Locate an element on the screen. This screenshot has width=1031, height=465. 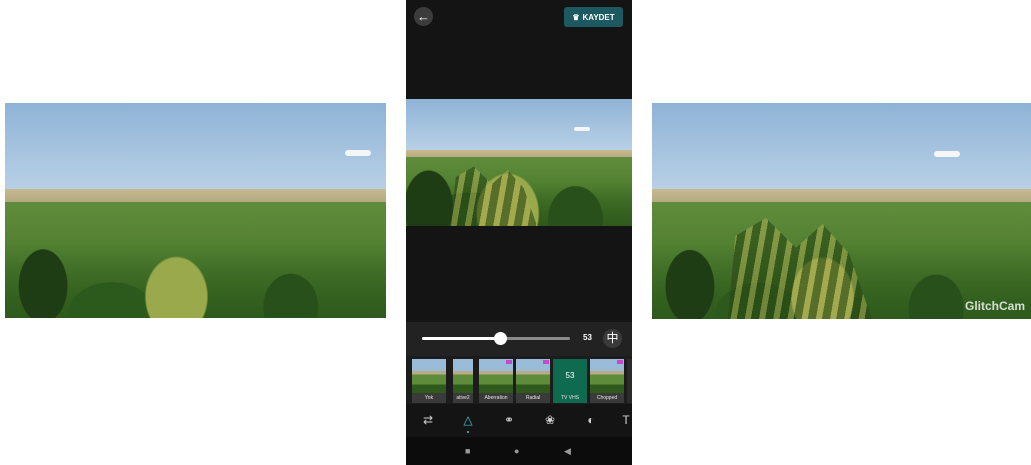
filter-thumb-yok: Yok is located at coordinates (429, 381).